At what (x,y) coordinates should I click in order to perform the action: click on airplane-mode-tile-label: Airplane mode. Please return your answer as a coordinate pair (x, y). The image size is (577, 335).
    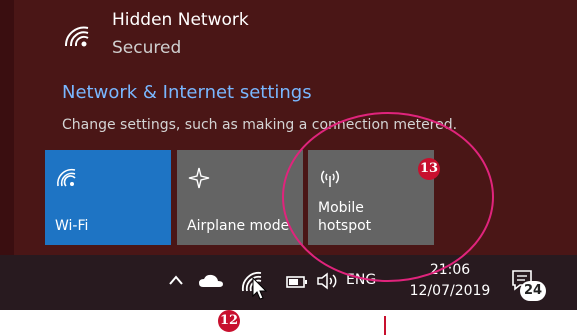
    Looking at the image, I should click on (238, 226).